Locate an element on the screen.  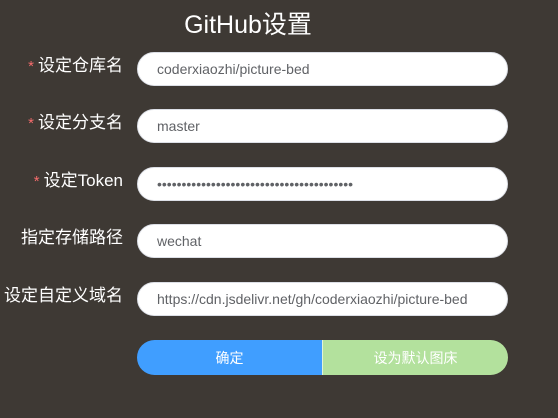
token-label-text: 设定Token is located at coordinates (83, 180).